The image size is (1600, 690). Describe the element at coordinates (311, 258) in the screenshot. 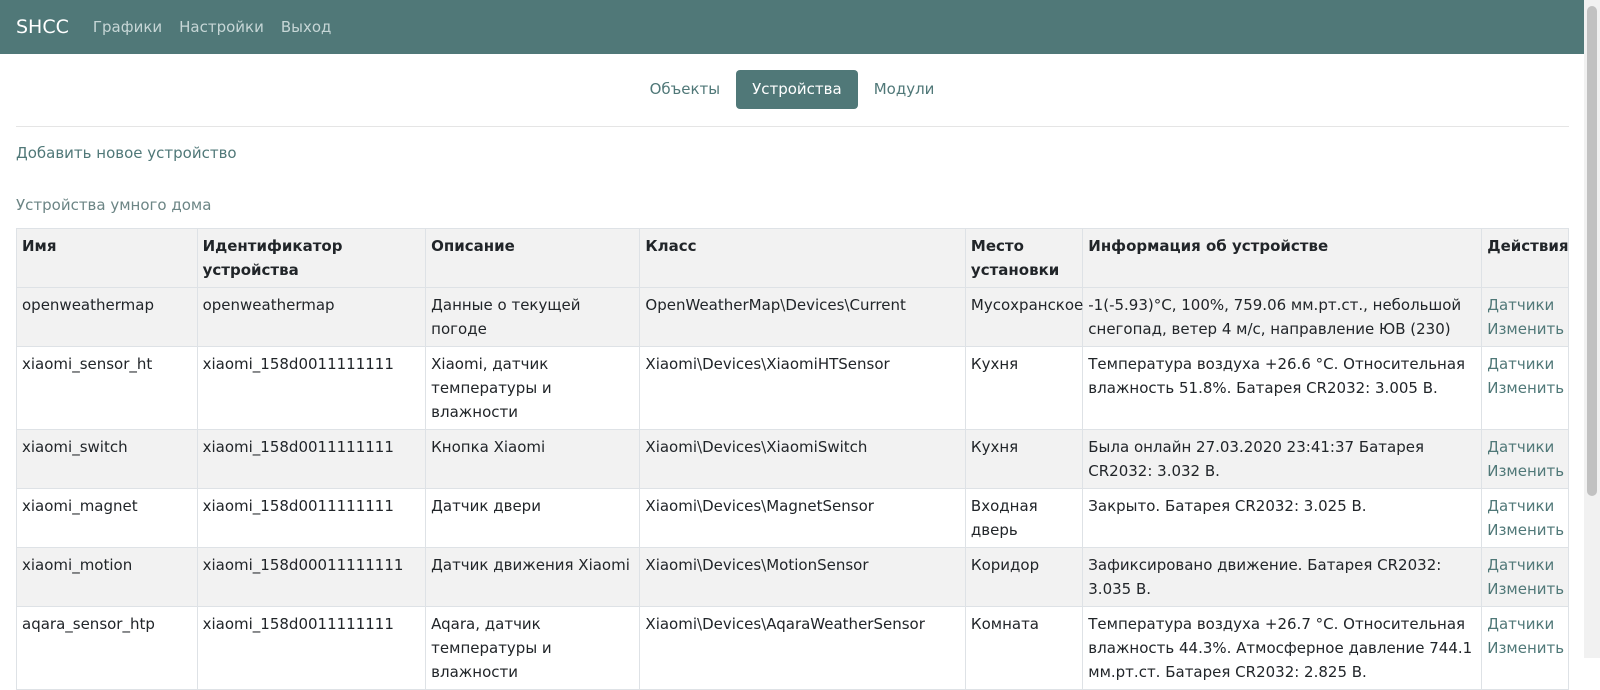

I see `column-header-id: Идентификатор устройства` at that location.